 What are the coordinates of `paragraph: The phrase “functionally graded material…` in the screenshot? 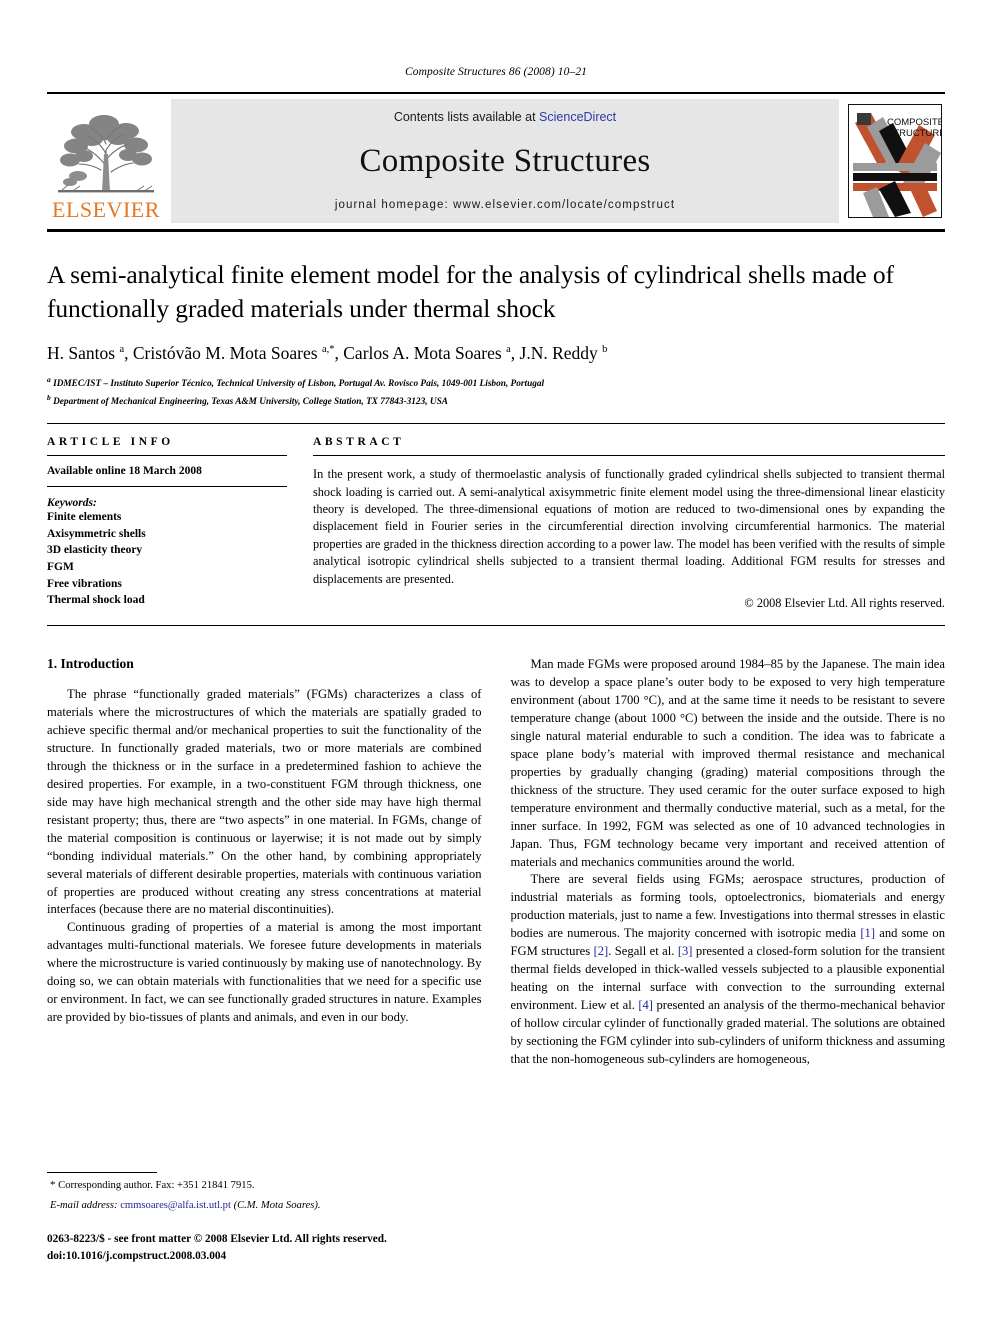 It's located at (264, 802).